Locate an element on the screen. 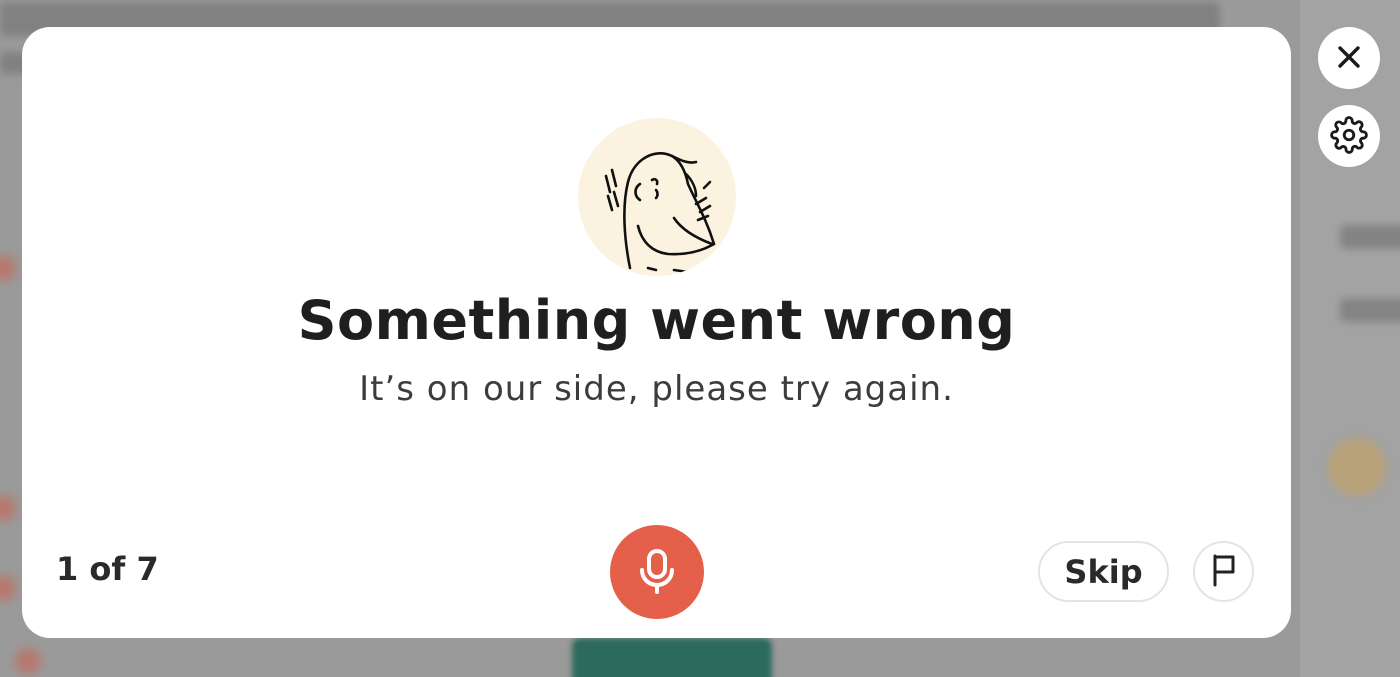  flag-icon is located at coordinates (1224, 571).